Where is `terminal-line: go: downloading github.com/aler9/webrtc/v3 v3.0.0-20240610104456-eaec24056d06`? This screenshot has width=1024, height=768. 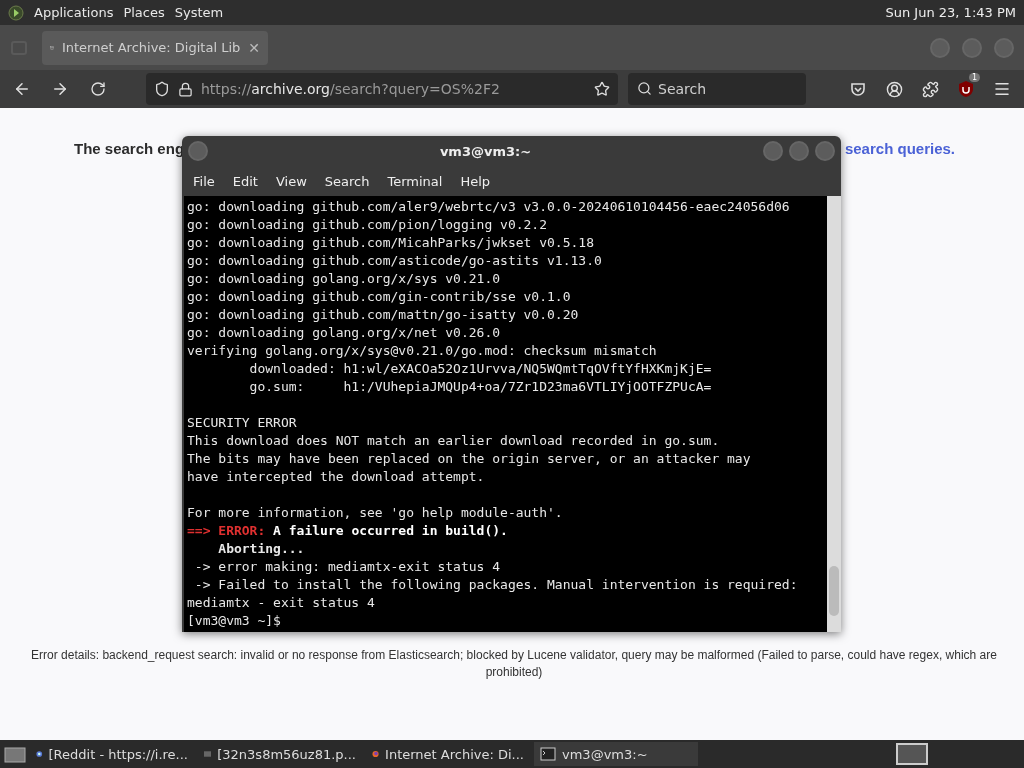
terminal-line: go: downloading github.com/aler9/webrtc/v3 v3.0.0-20240610104456-eaec24056d06 is located at coordinates (489, 207).